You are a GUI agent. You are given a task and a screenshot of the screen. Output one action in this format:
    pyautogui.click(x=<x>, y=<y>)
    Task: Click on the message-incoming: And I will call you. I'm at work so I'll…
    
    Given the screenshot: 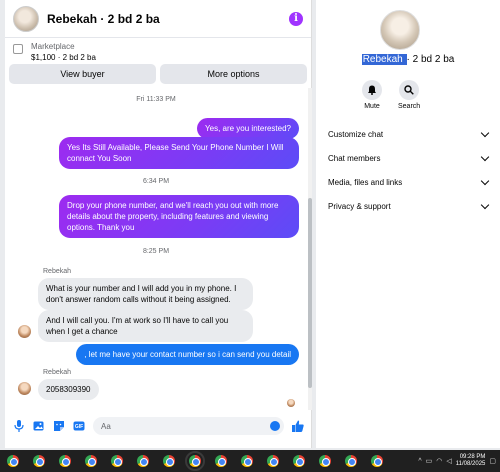 What is the action you would take?
    pyautogui.click(x=145, y=326)
    